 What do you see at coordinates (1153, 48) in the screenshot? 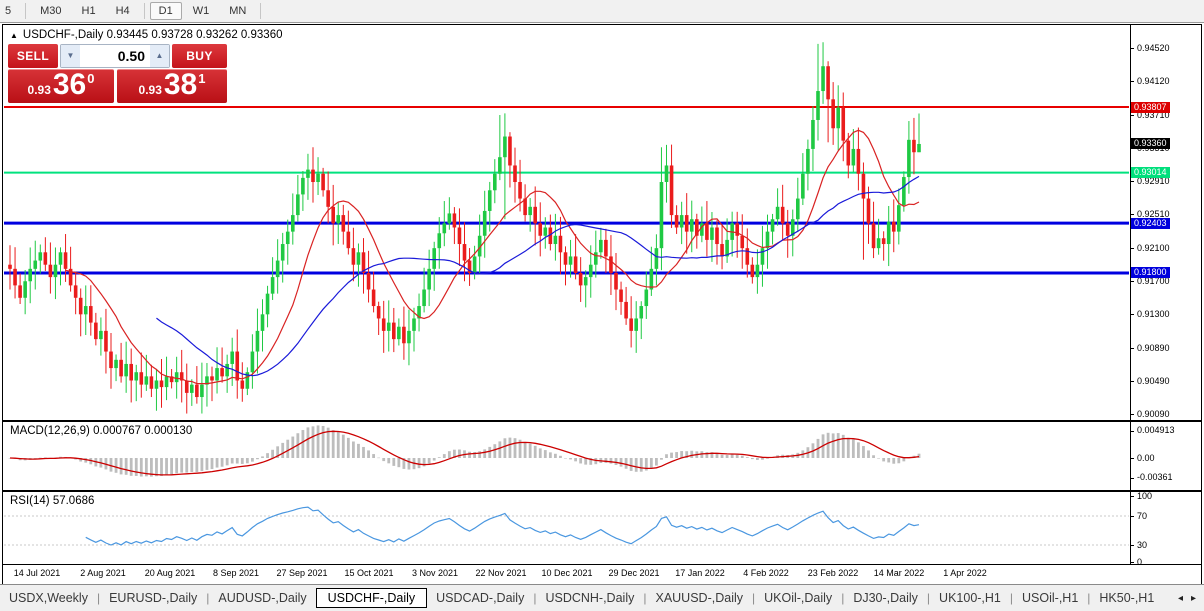
I see `price-tick-label: 0.94520` at bounding box center [1153, 48].